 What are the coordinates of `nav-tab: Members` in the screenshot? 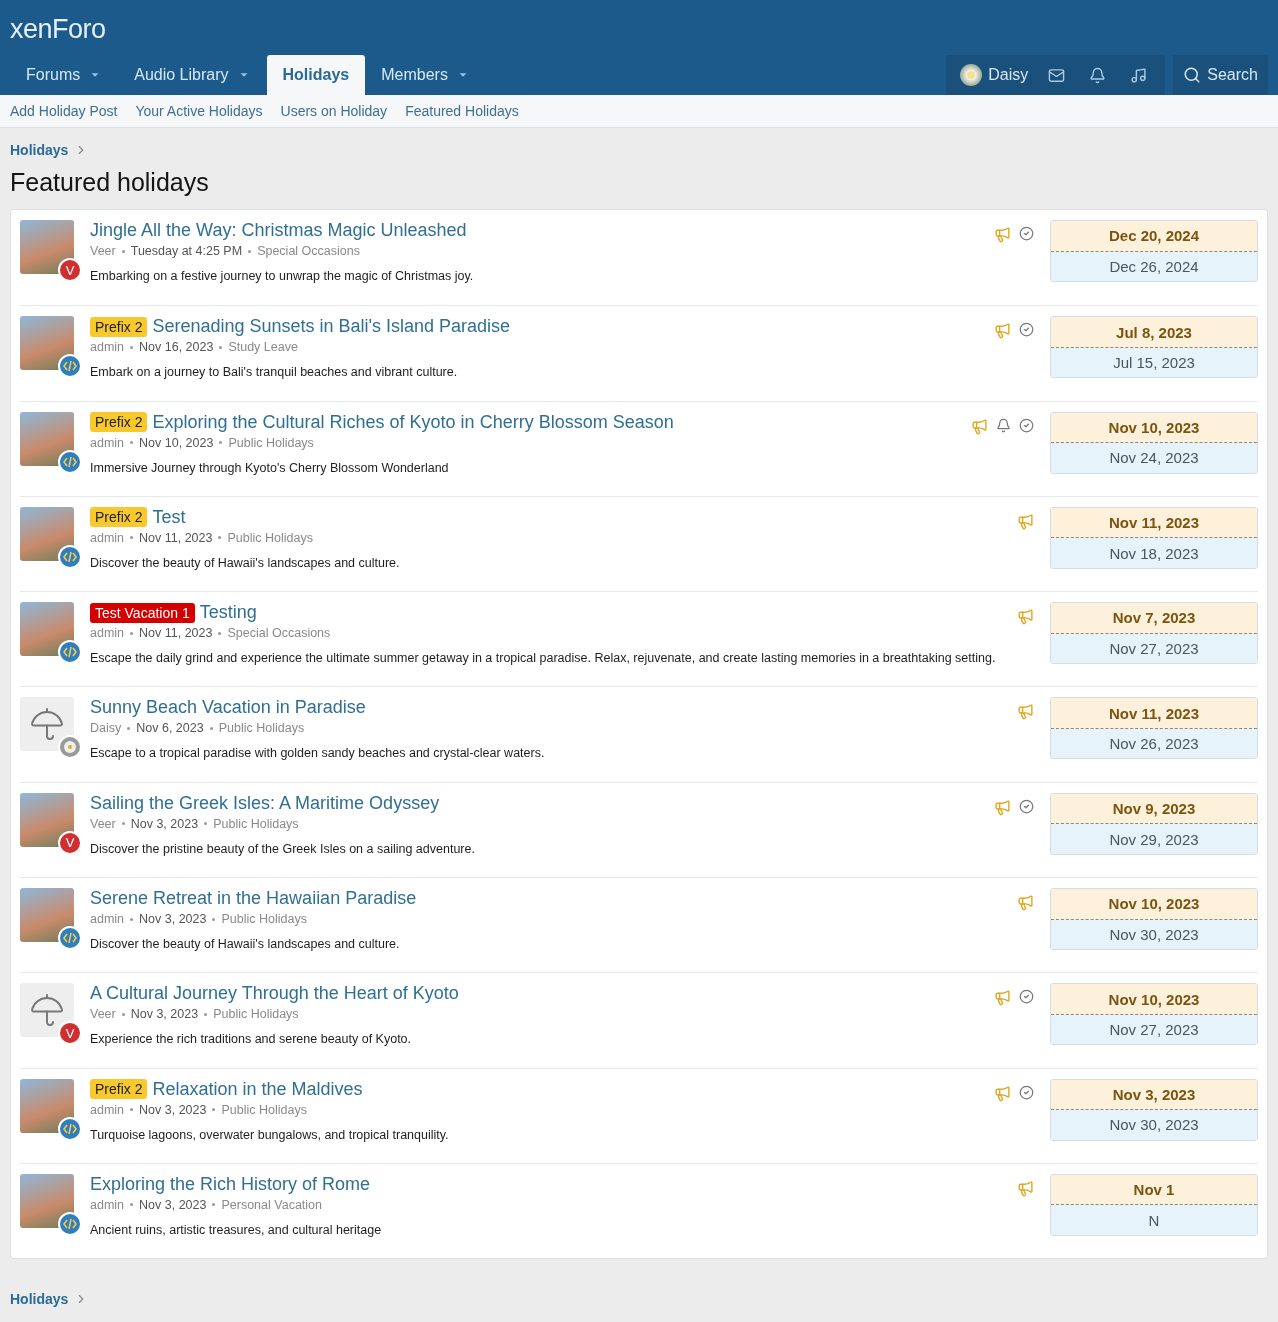 It's located at (425, 75).